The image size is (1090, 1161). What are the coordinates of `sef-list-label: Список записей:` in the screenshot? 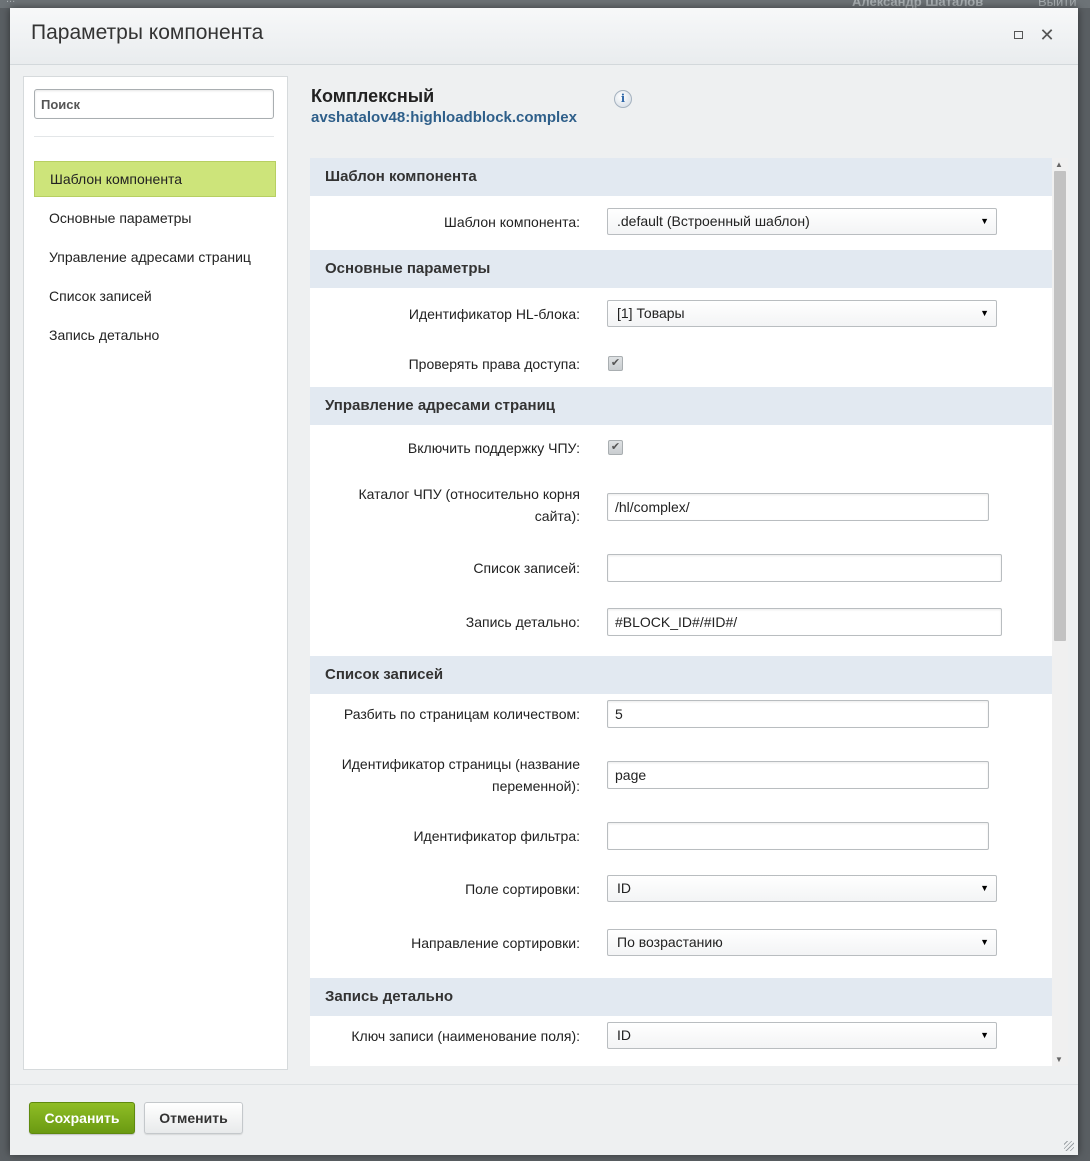 It's located at (526, 568).